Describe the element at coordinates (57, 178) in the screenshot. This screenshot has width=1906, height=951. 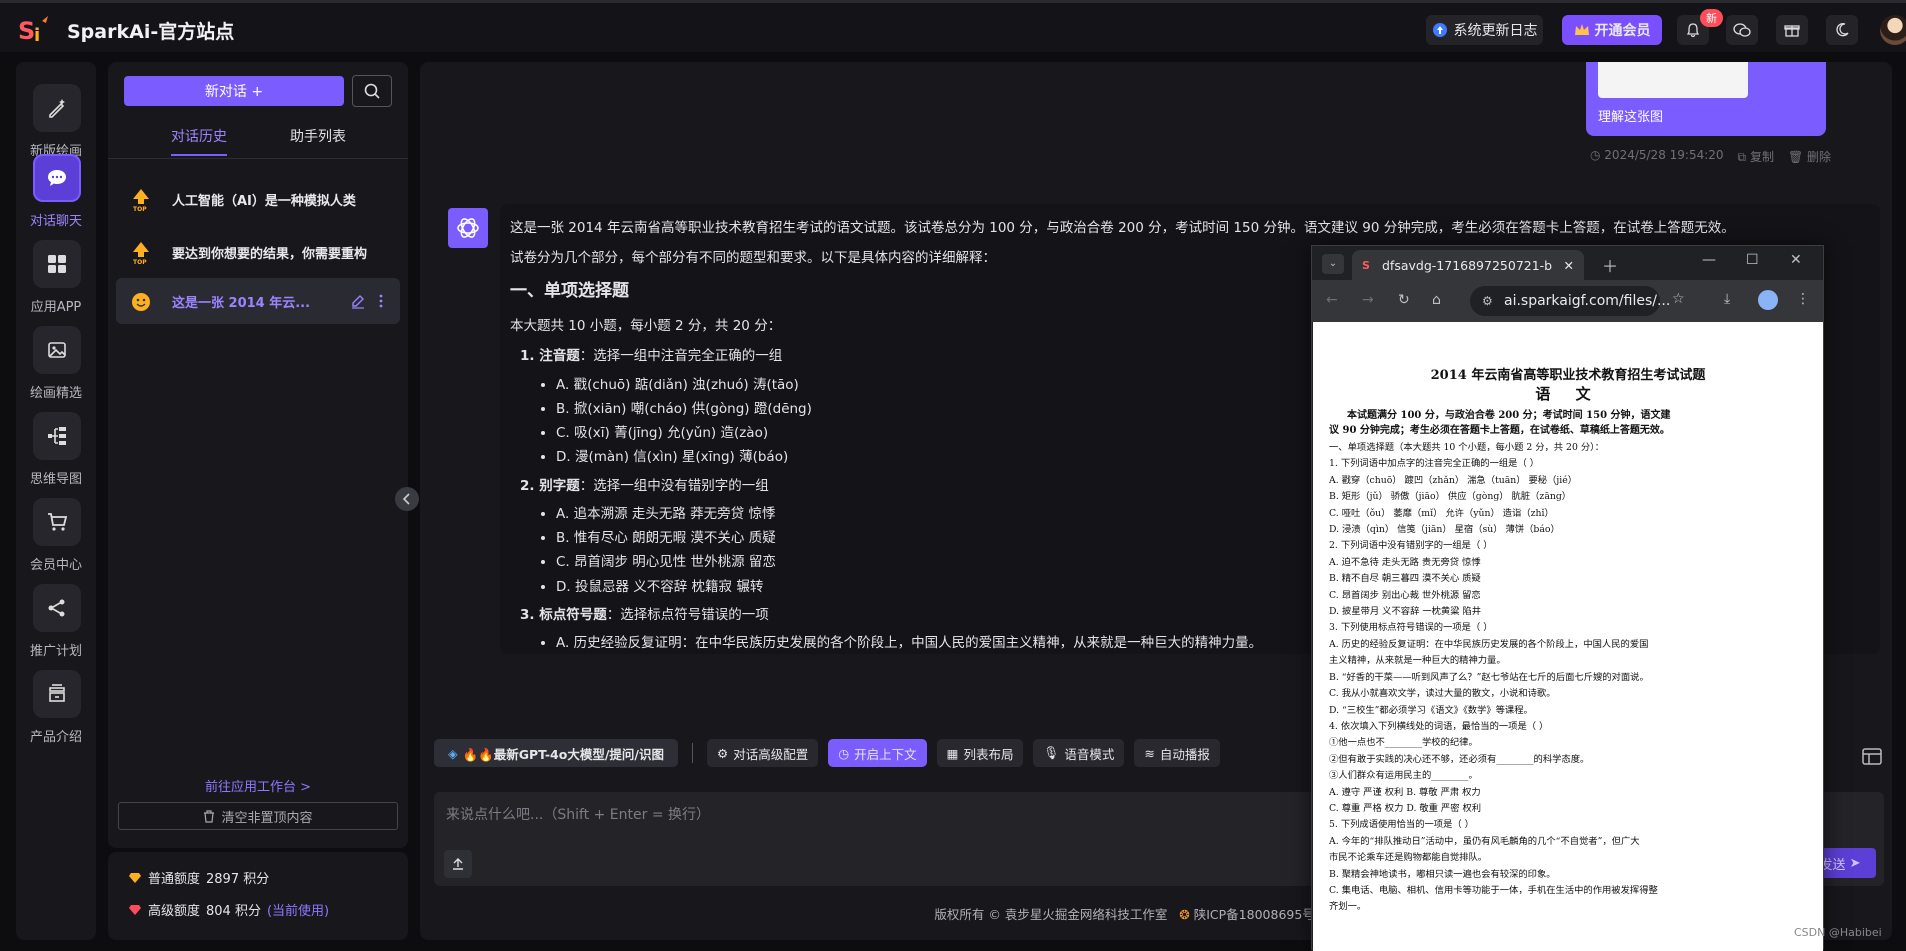
I see `chat-bubble-icon` at that location.